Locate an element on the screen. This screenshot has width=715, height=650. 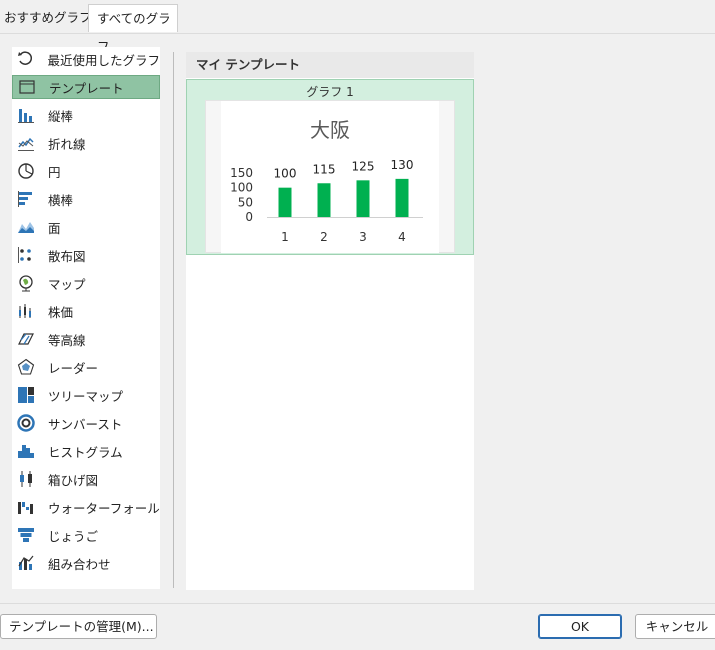
y-tick-label: 150 is located at coordinates (241, 173).